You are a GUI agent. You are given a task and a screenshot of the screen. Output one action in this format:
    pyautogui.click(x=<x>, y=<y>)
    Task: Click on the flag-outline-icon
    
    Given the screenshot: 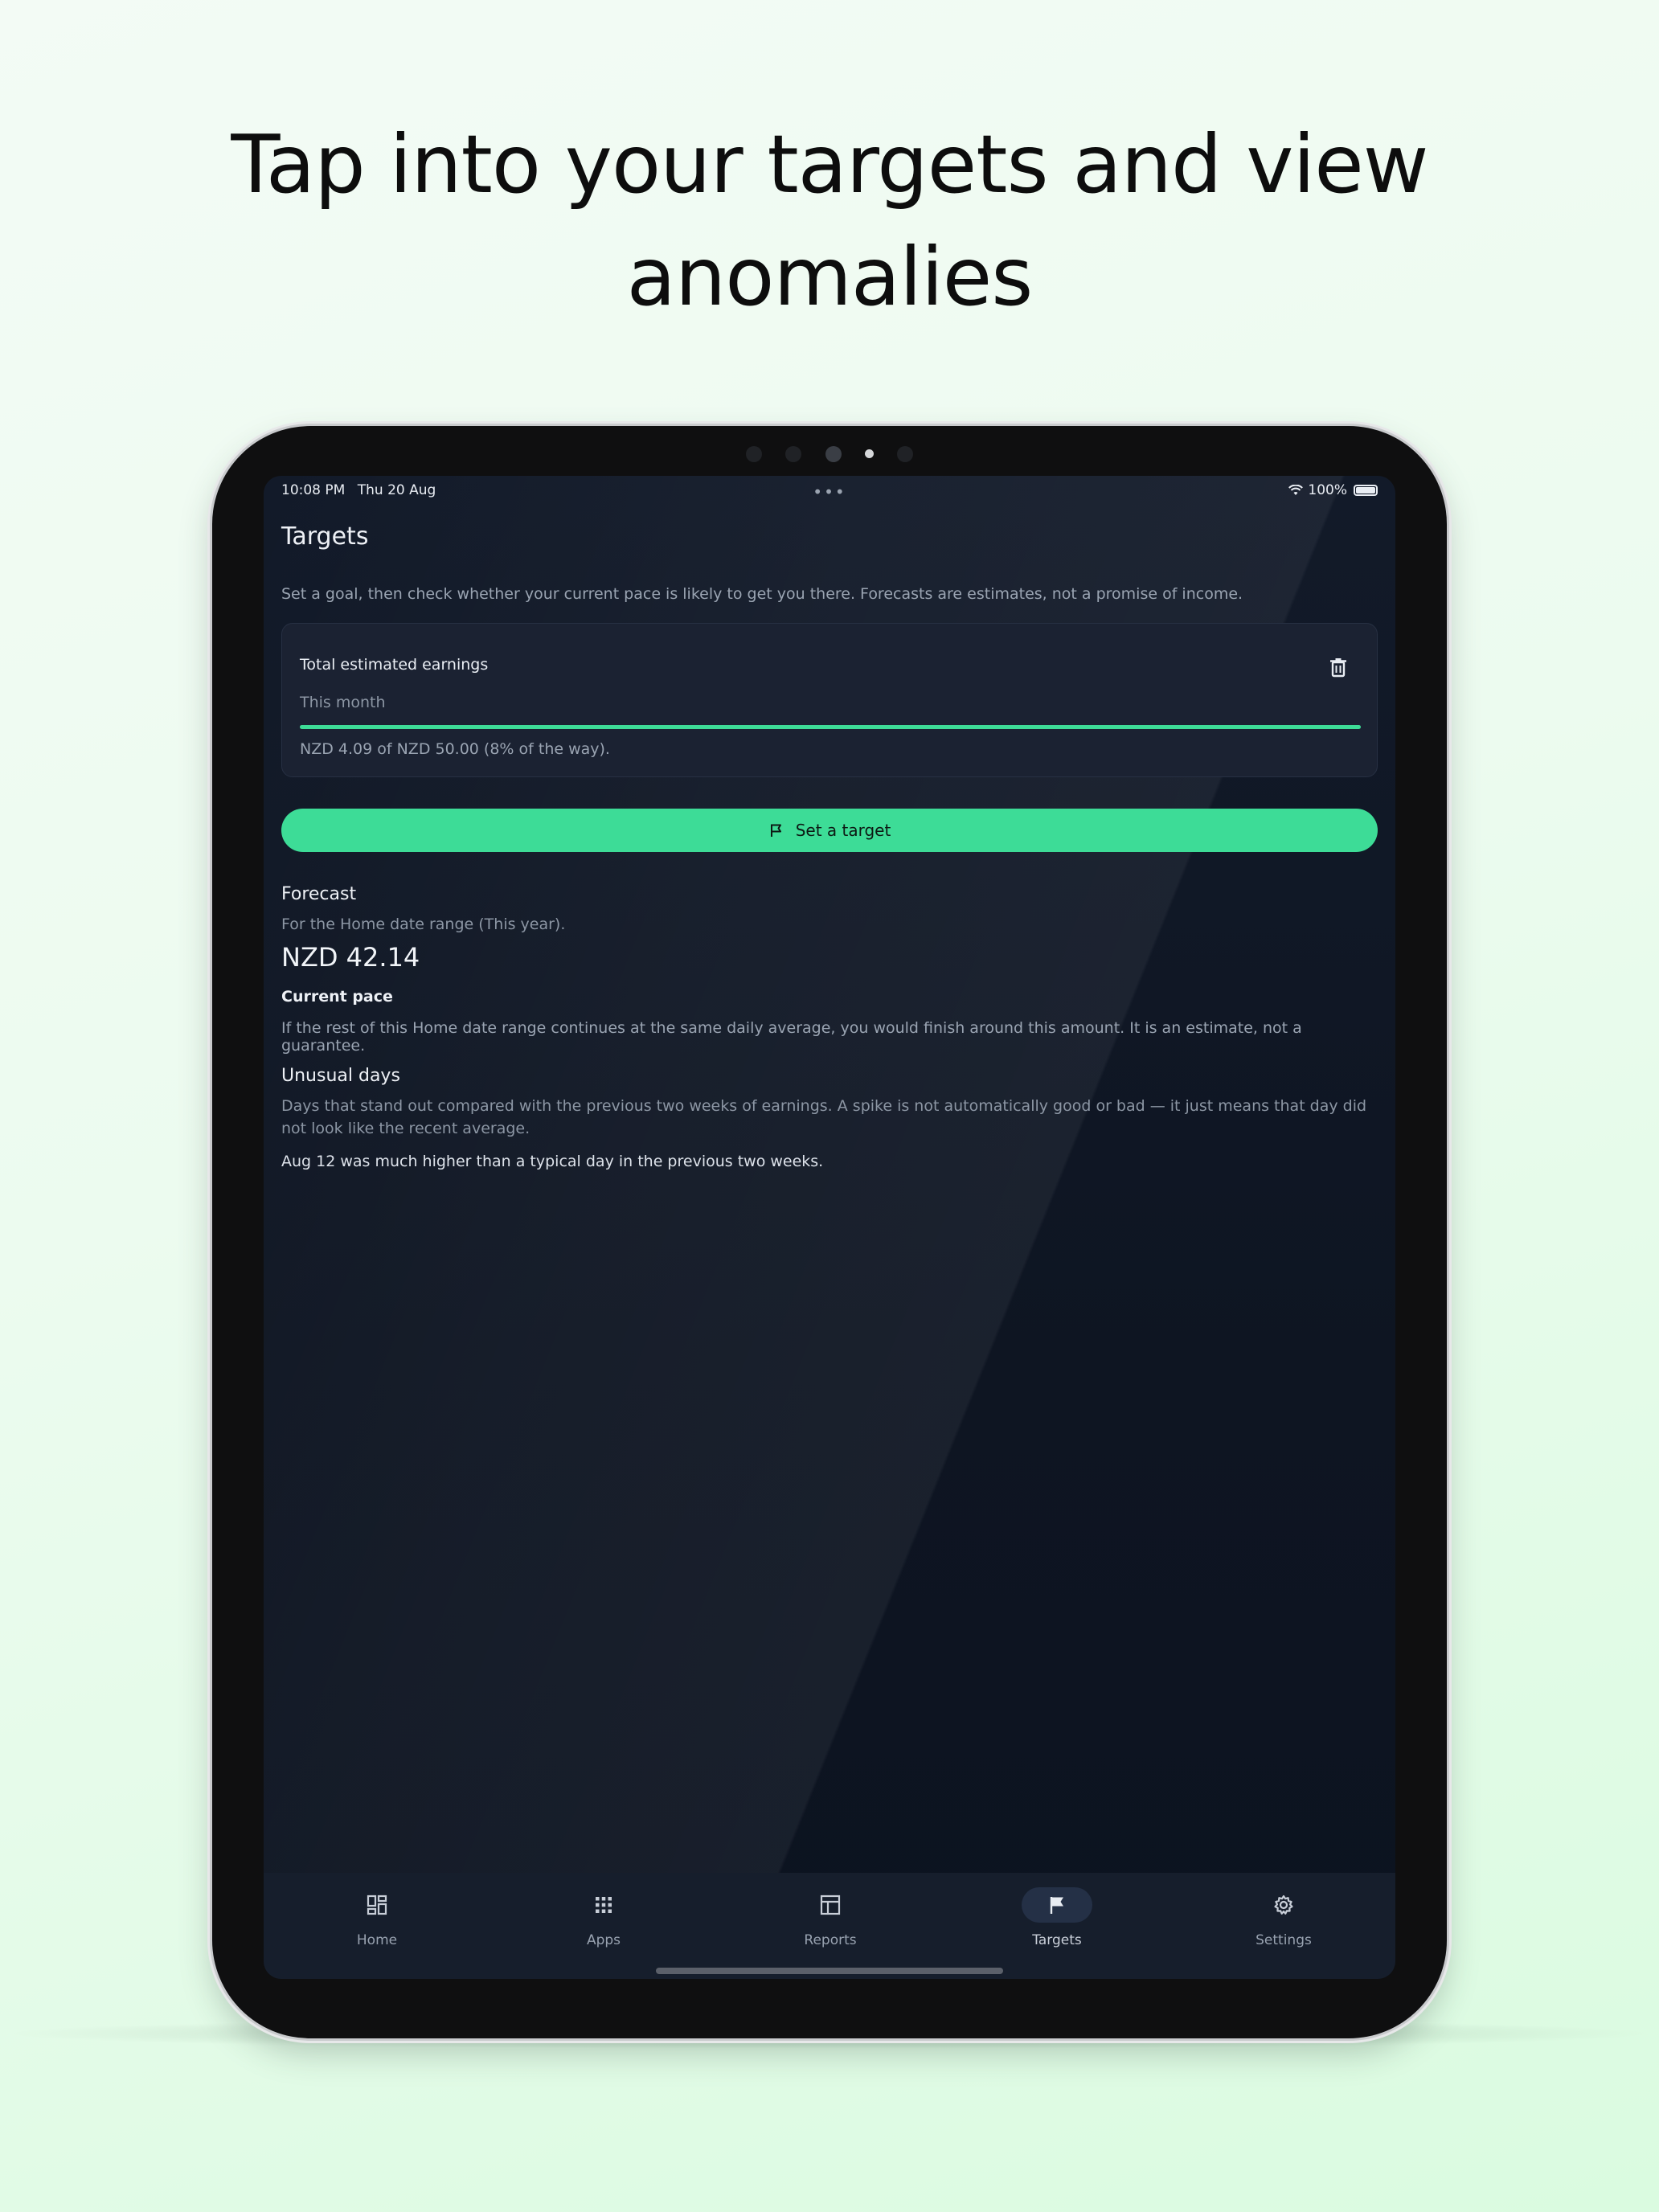 What is the action you would take?
    pyautogui.click(x=775, y=830)
    